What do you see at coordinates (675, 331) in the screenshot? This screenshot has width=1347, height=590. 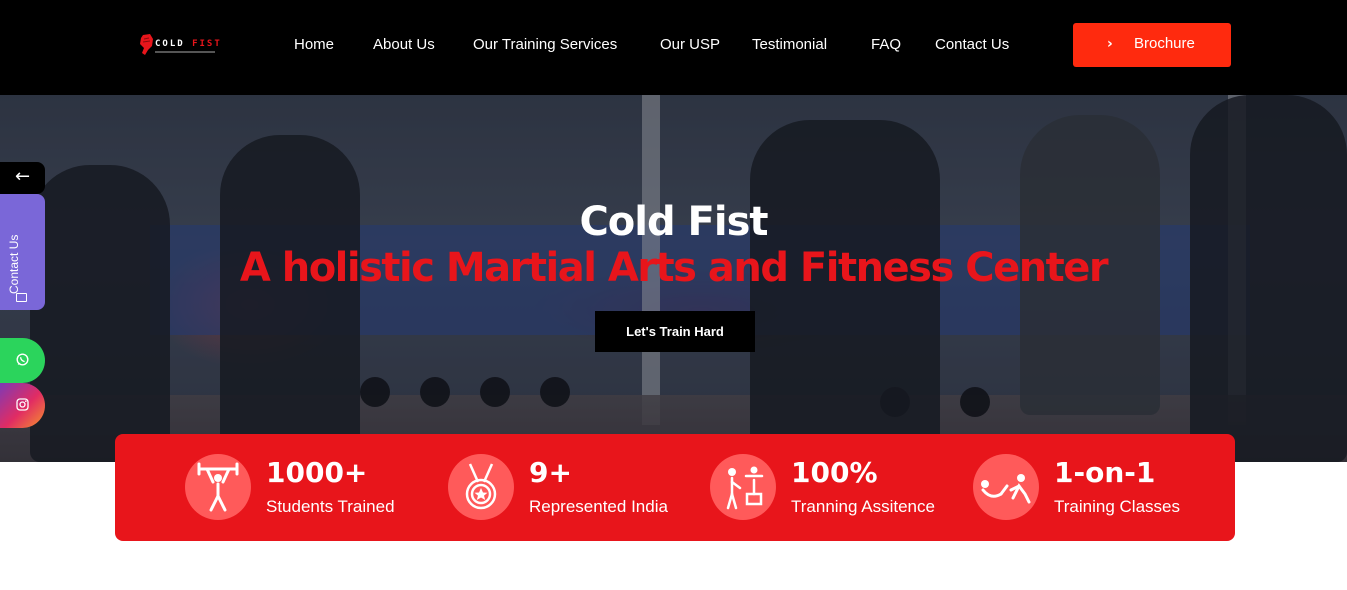 I see `lets-train-hard-button: Let's Train Hard` at bounding box center [675, 331].